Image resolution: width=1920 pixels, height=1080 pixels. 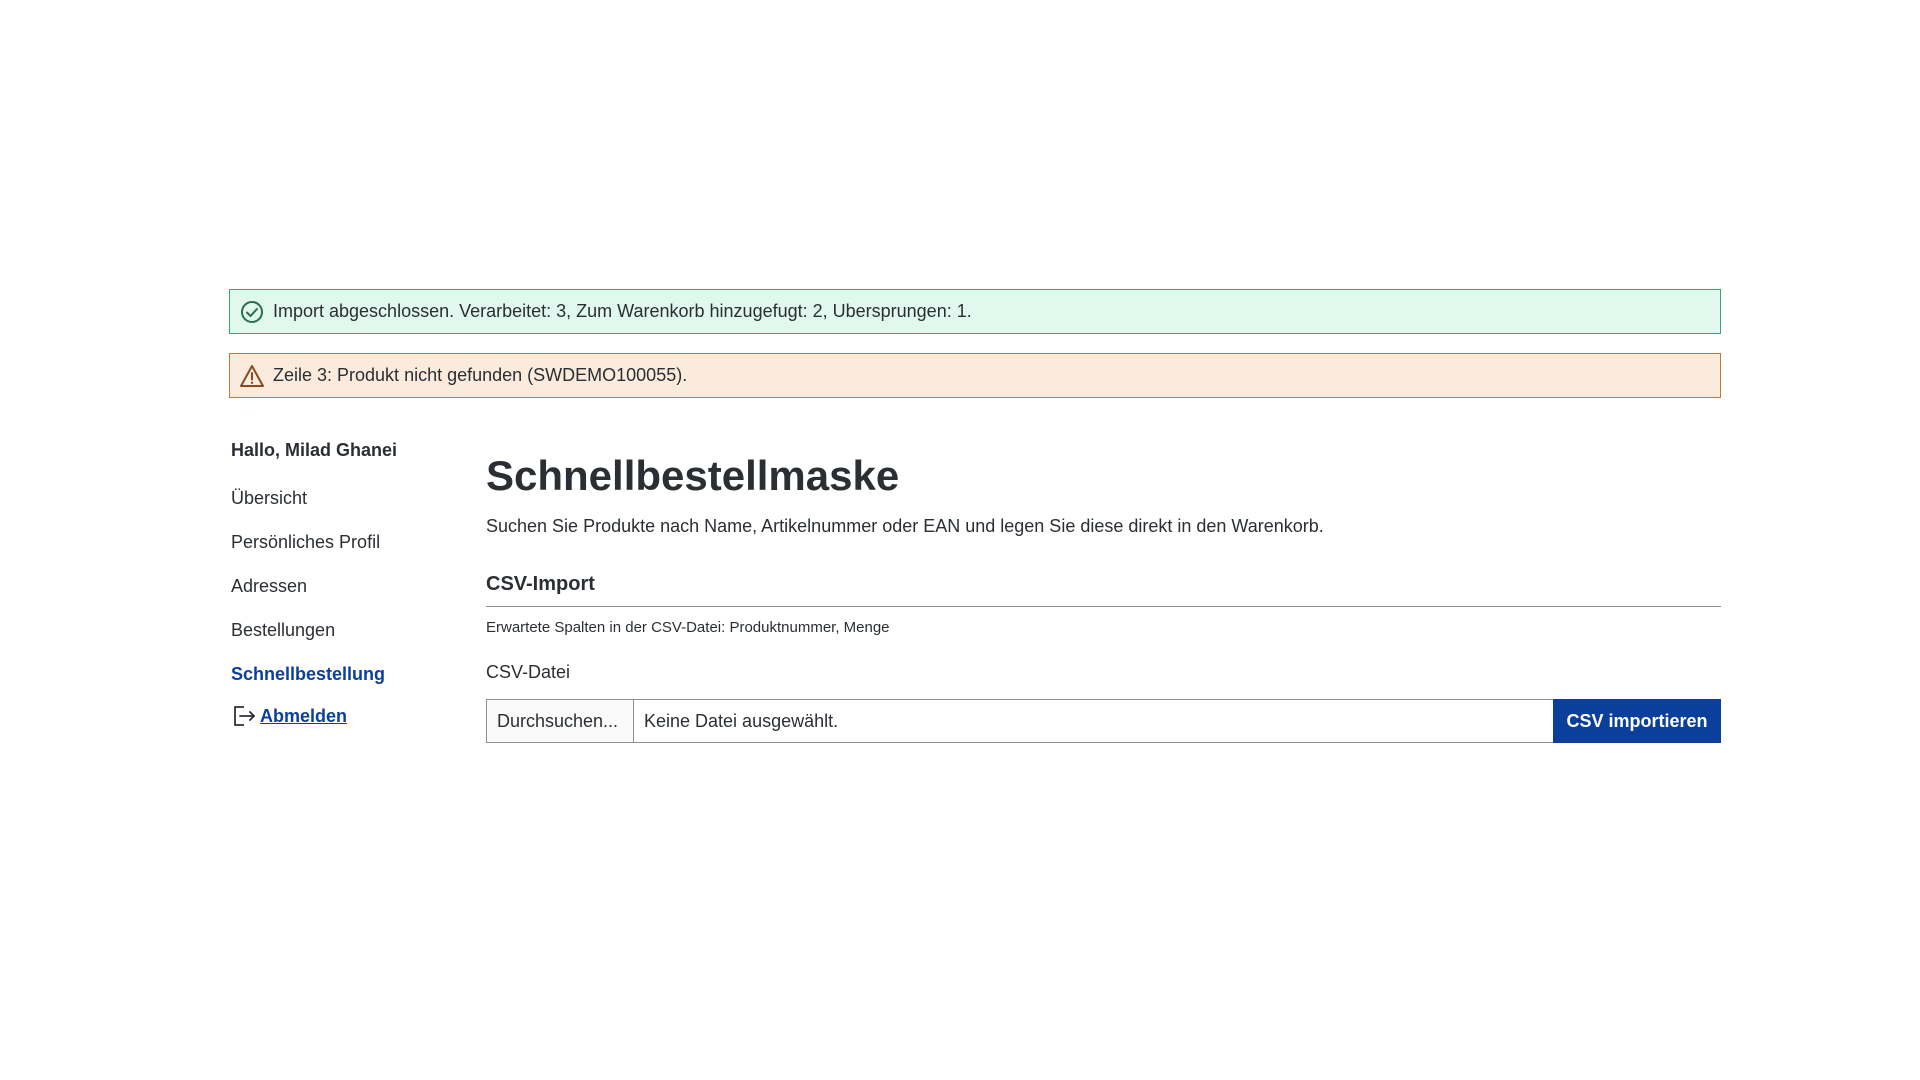 I want to click on csv-section-title: CSV-Import, so click(x=1103, y=590).